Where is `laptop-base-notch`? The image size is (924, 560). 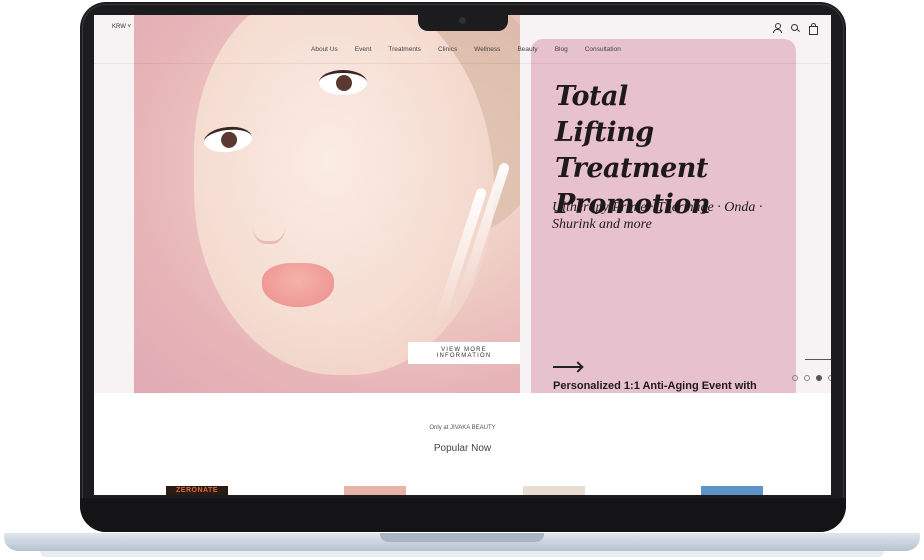 laptop-base-notch is located at coordinates (462, 537).